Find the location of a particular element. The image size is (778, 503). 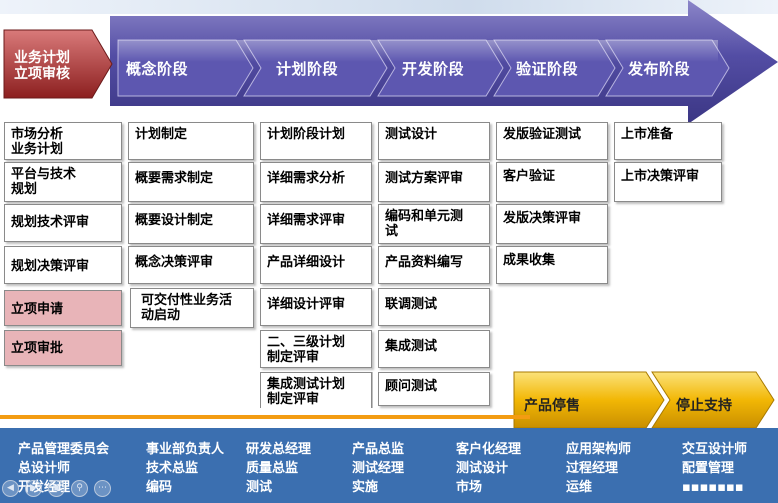

role-label: 过程经理 is located at coordinates (592, 468).